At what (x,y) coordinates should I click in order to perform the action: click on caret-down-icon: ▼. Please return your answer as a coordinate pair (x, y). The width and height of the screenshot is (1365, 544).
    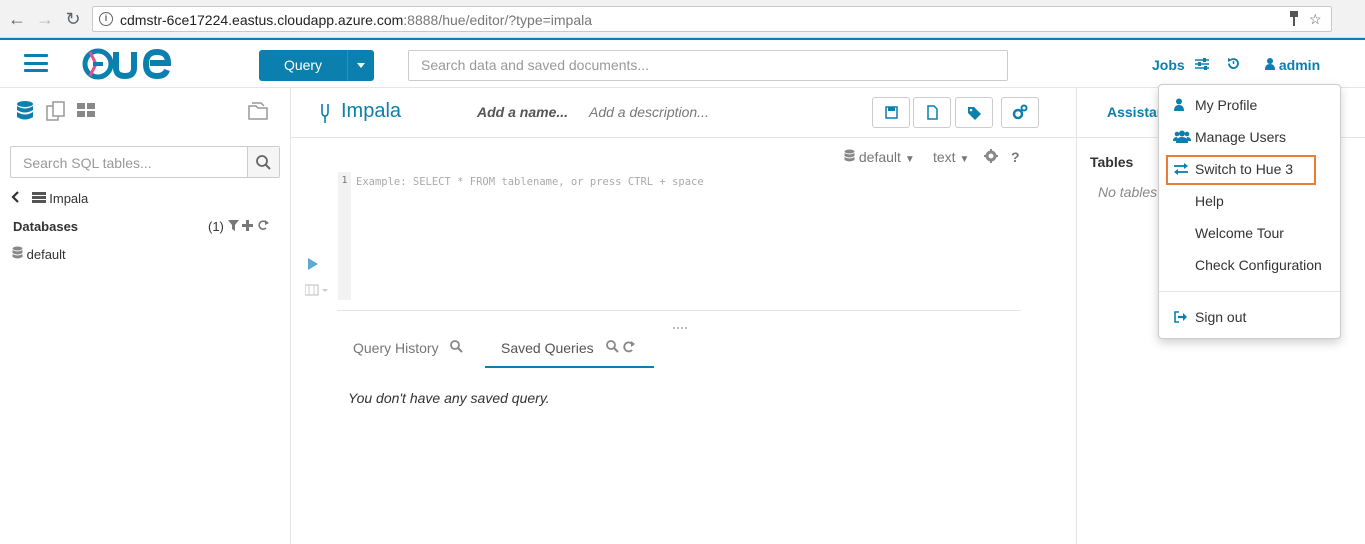
    Looking at the image, I should click on (909, 159).